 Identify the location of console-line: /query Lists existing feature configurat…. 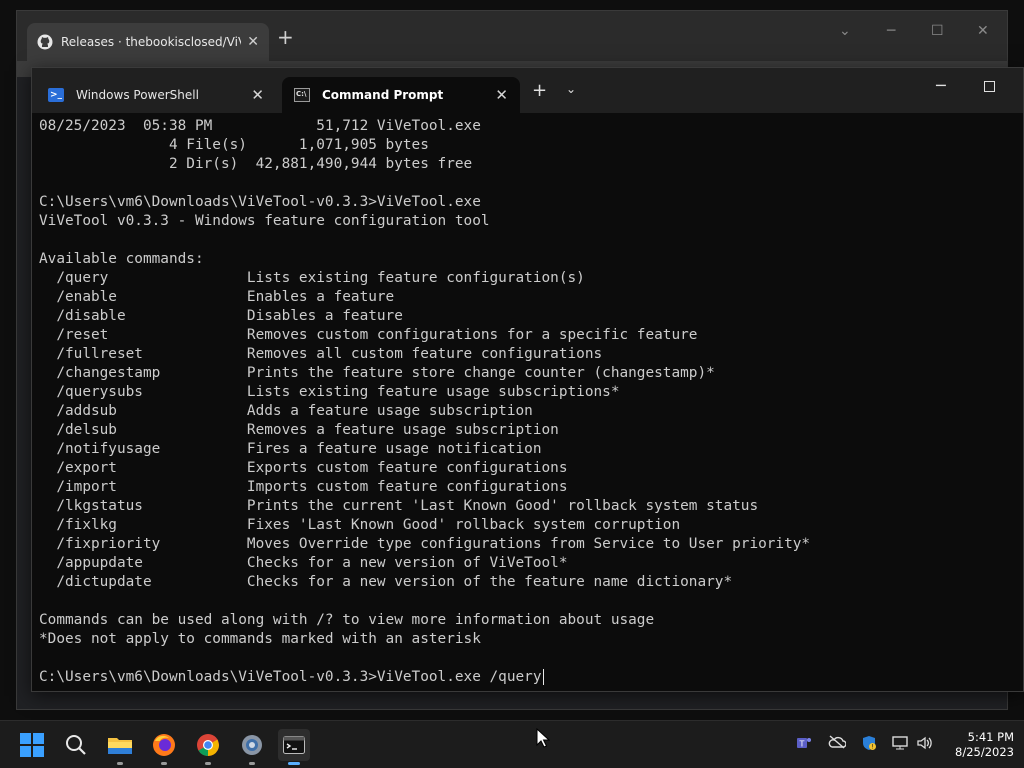
(312, 278).